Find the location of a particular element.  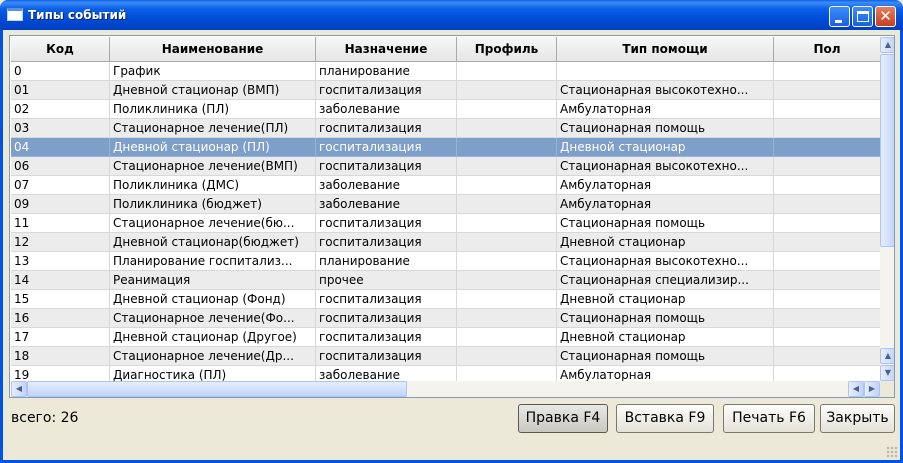

cell-care-type: Дневной стационар is located at coordinates (665, 242).